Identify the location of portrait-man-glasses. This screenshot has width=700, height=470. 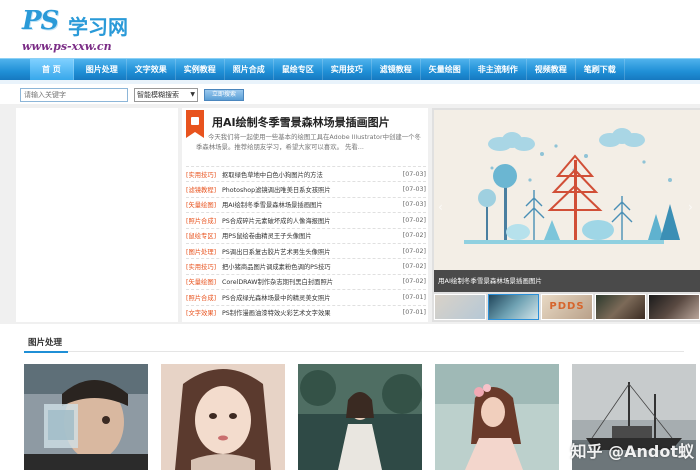
(86, 417).